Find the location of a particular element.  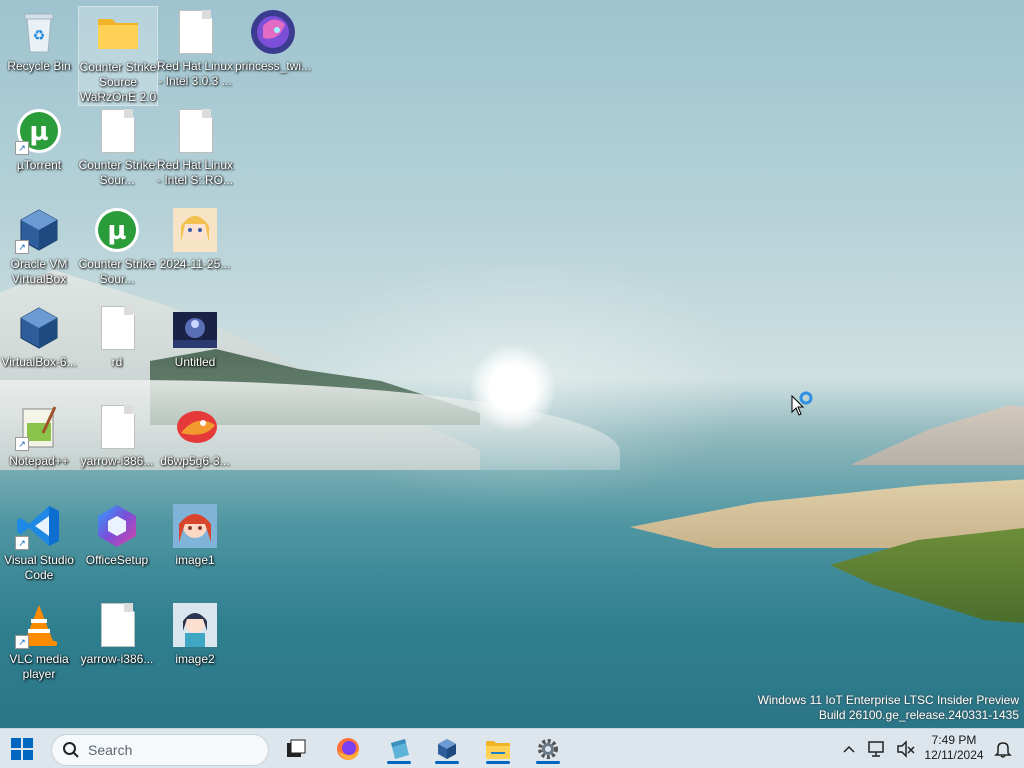

desktop-icon-visual-studio-code: ↗ Visual Studio Code is located at coordinates (39, 541).